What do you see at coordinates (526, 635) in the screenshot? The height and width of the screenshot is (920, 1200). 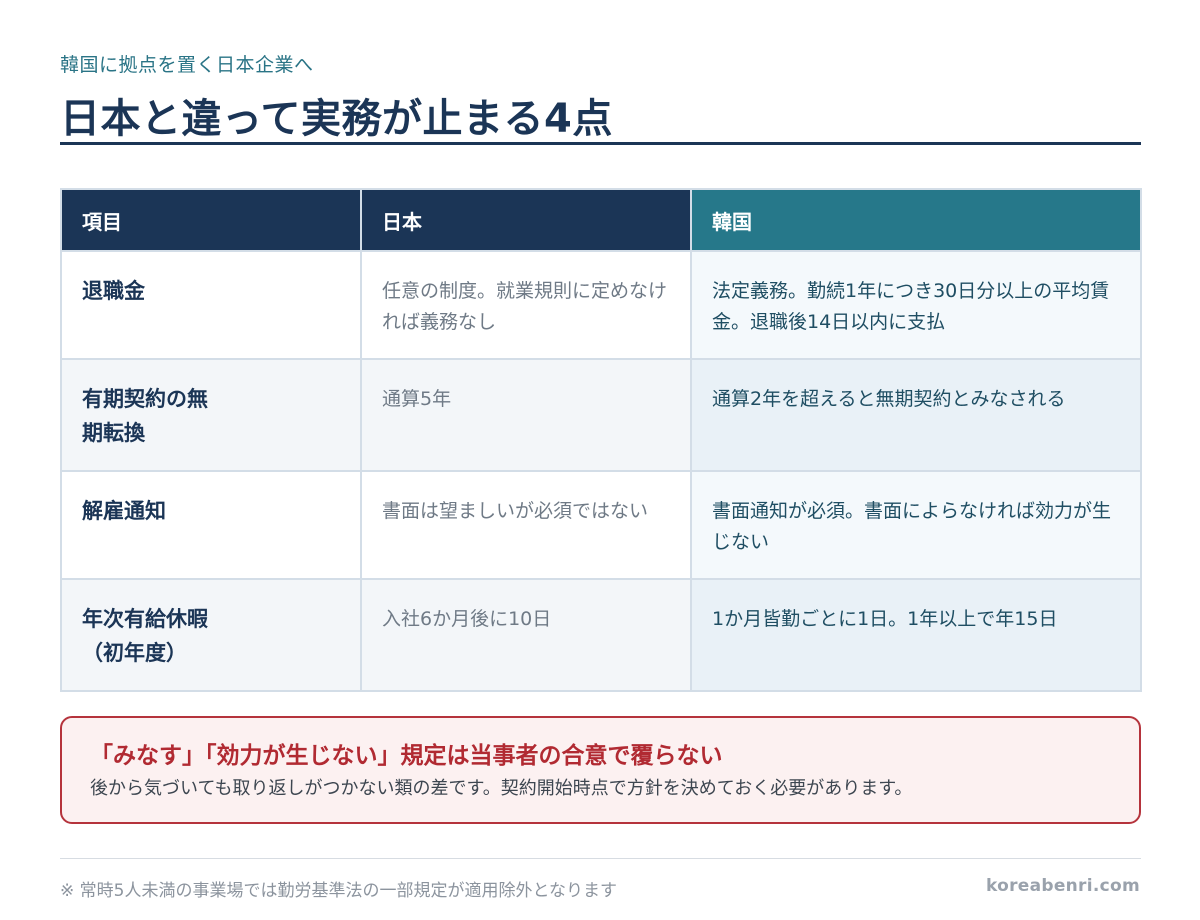 I see `row-japan: 入社6か月後に10日` at bounding box center [526, 635].